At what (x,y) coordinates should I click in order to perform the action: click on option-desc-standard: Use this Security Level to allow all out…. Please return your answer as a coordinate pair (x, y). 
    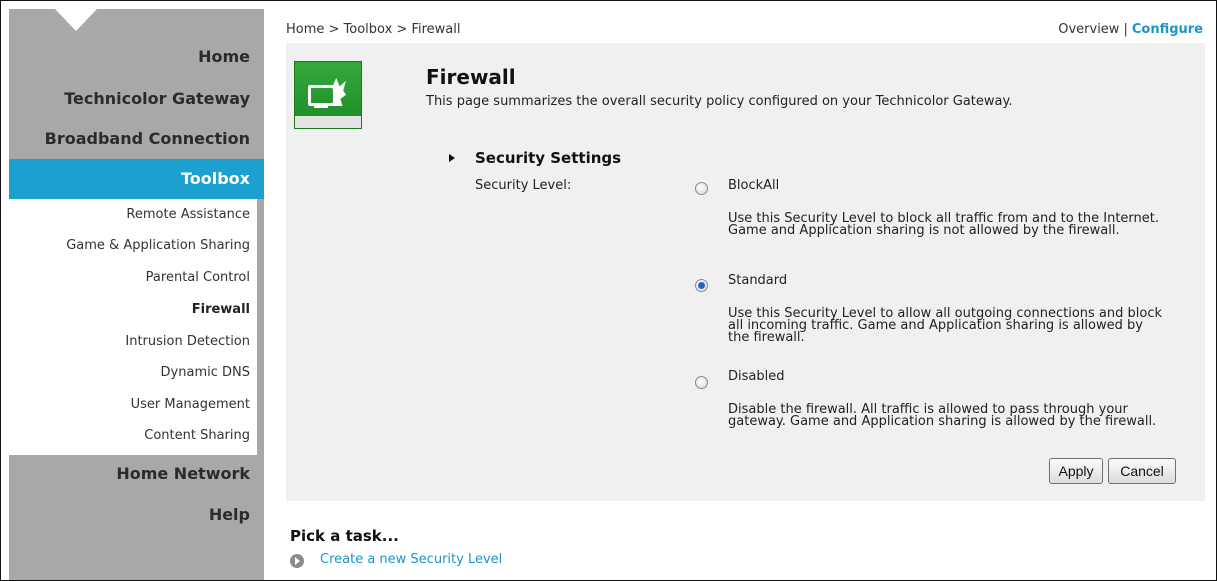
    Looking at the image, I should click on (945, 325).